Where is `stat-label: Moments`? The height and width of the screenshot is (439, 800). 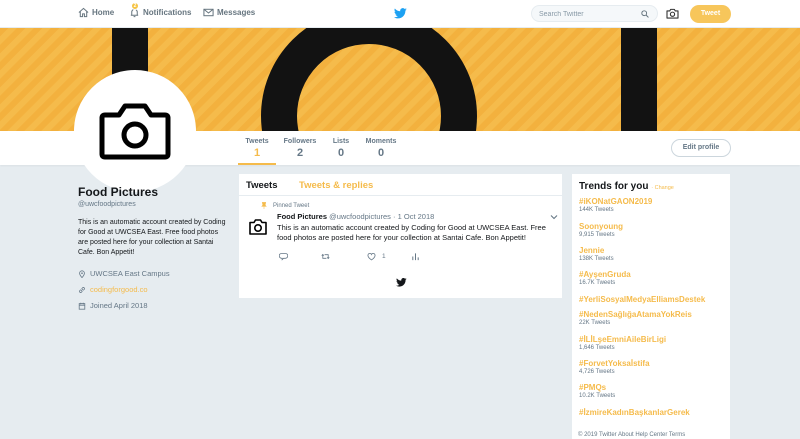
stat-label: Moments is located at coordinates (381, 141).